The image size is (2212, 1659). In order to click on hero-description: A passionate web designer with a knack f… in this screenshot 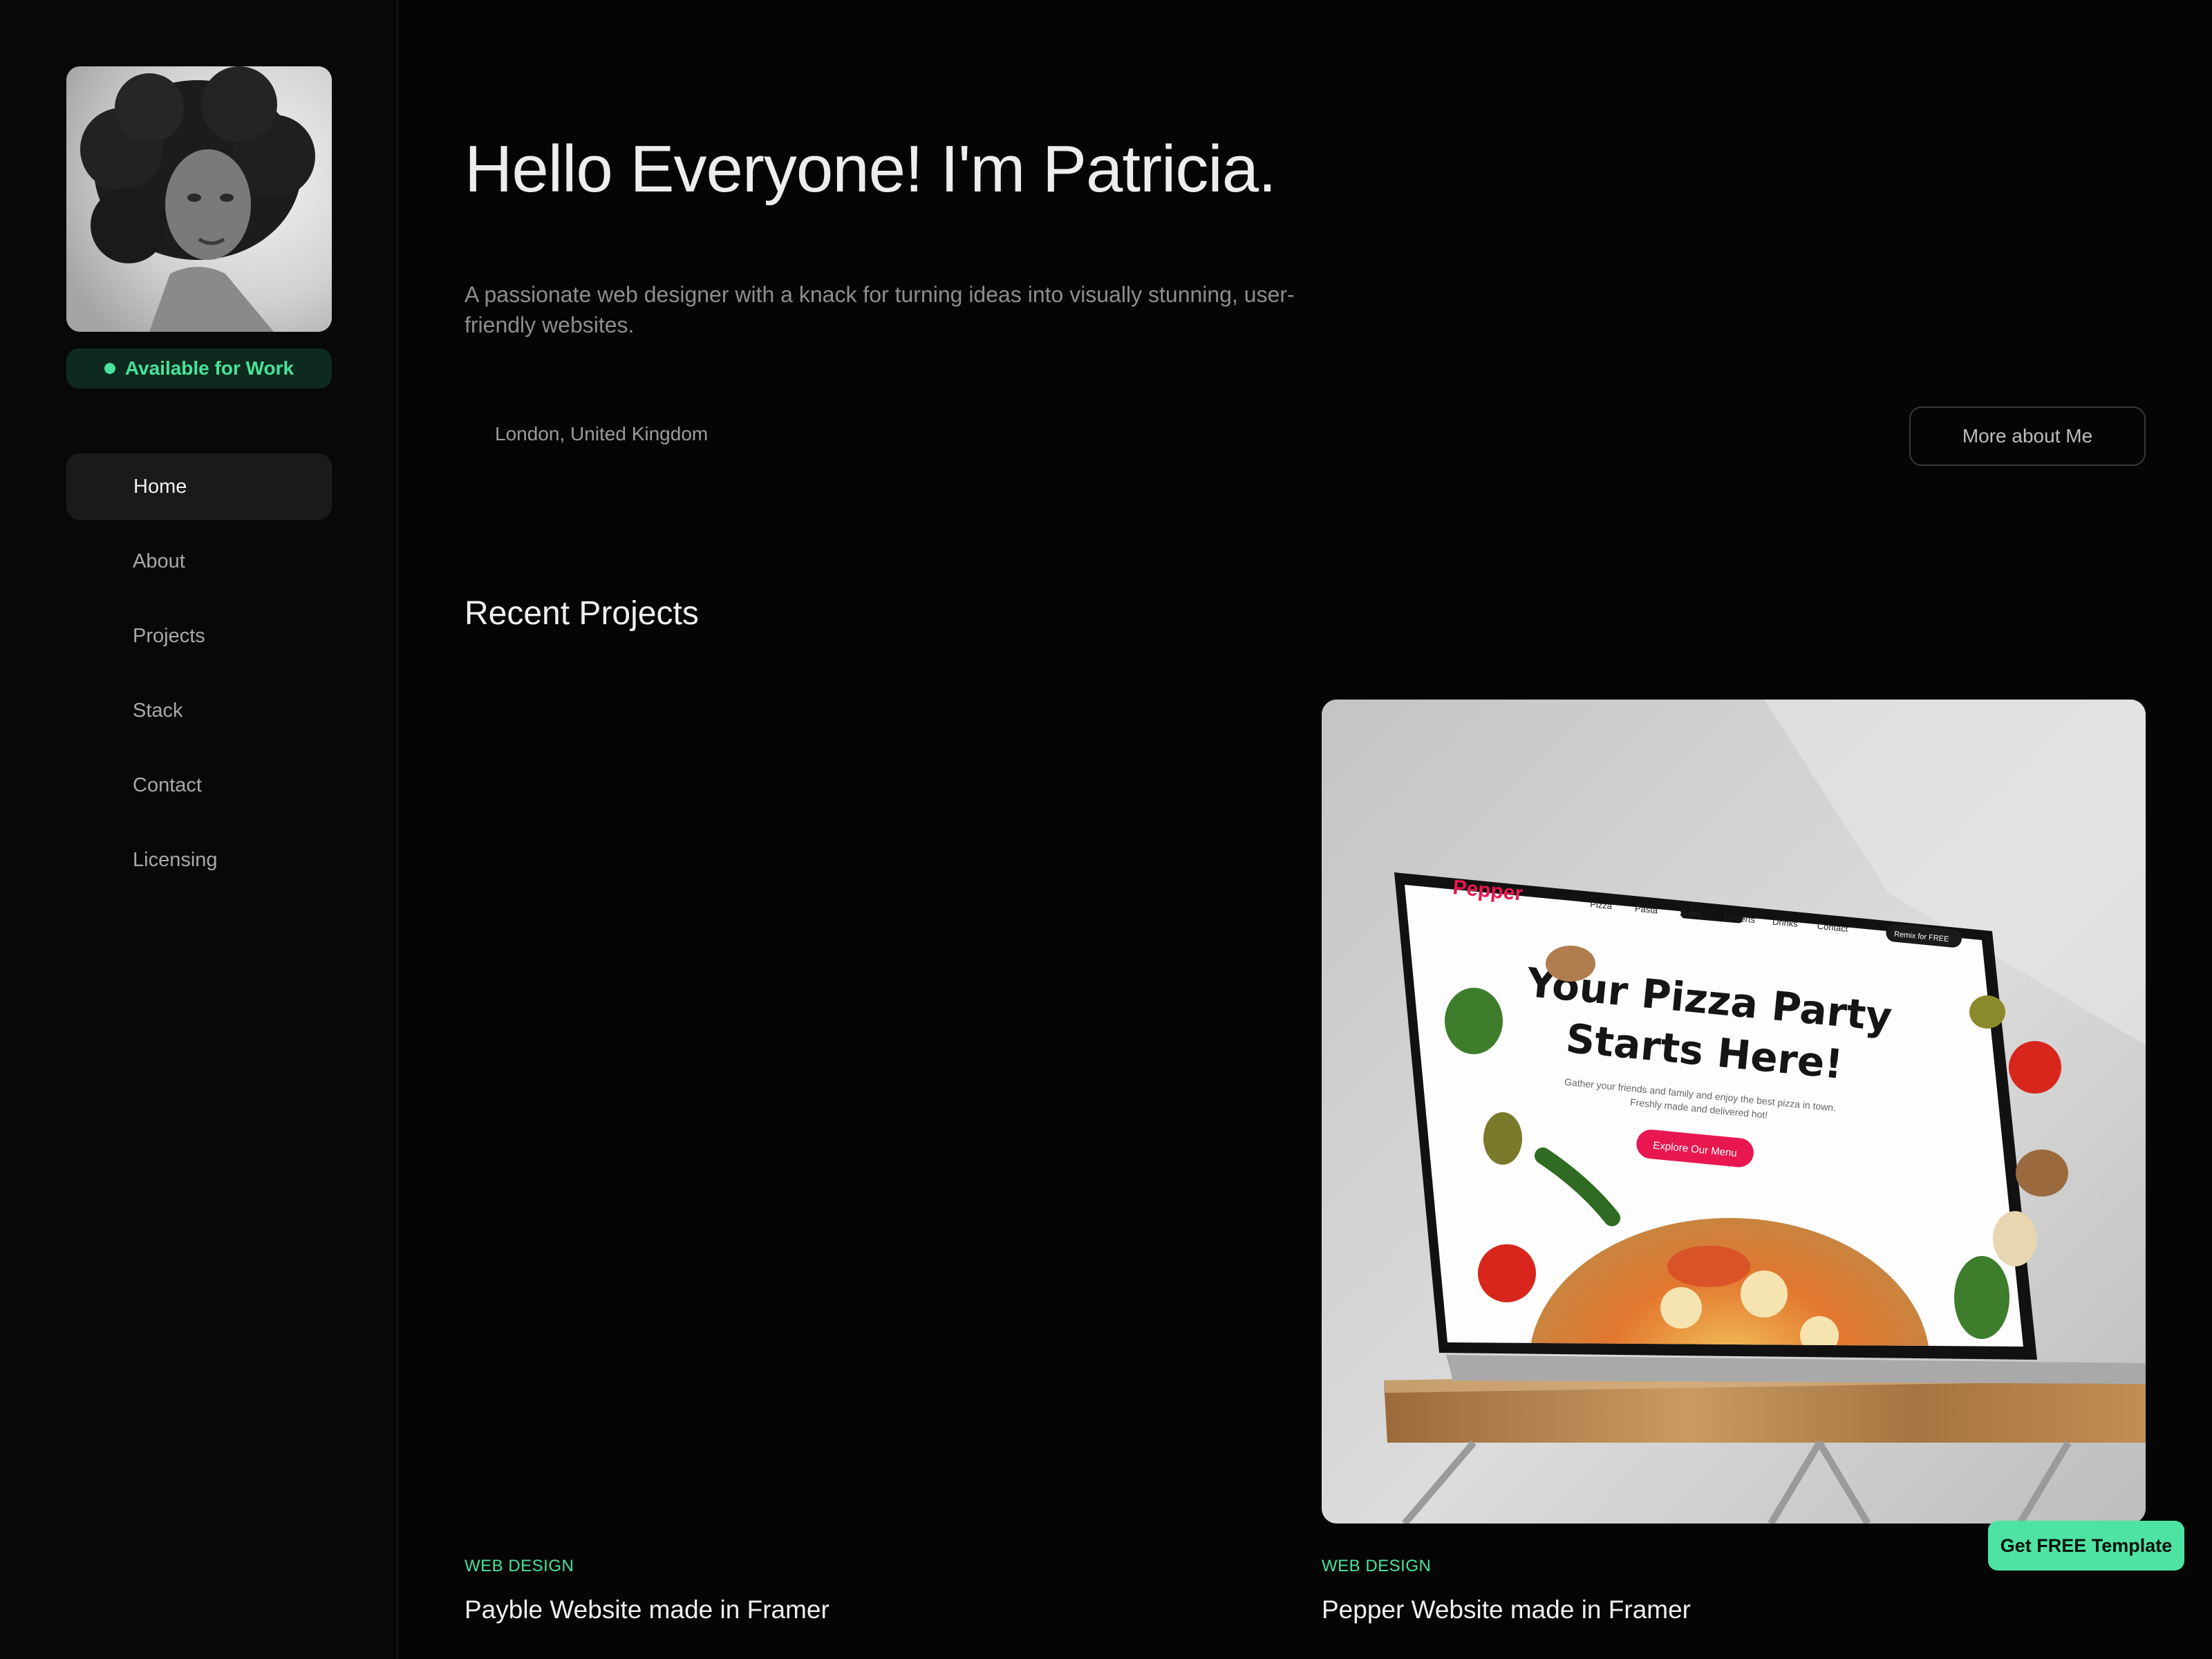, I will do `click(880, 309)`.